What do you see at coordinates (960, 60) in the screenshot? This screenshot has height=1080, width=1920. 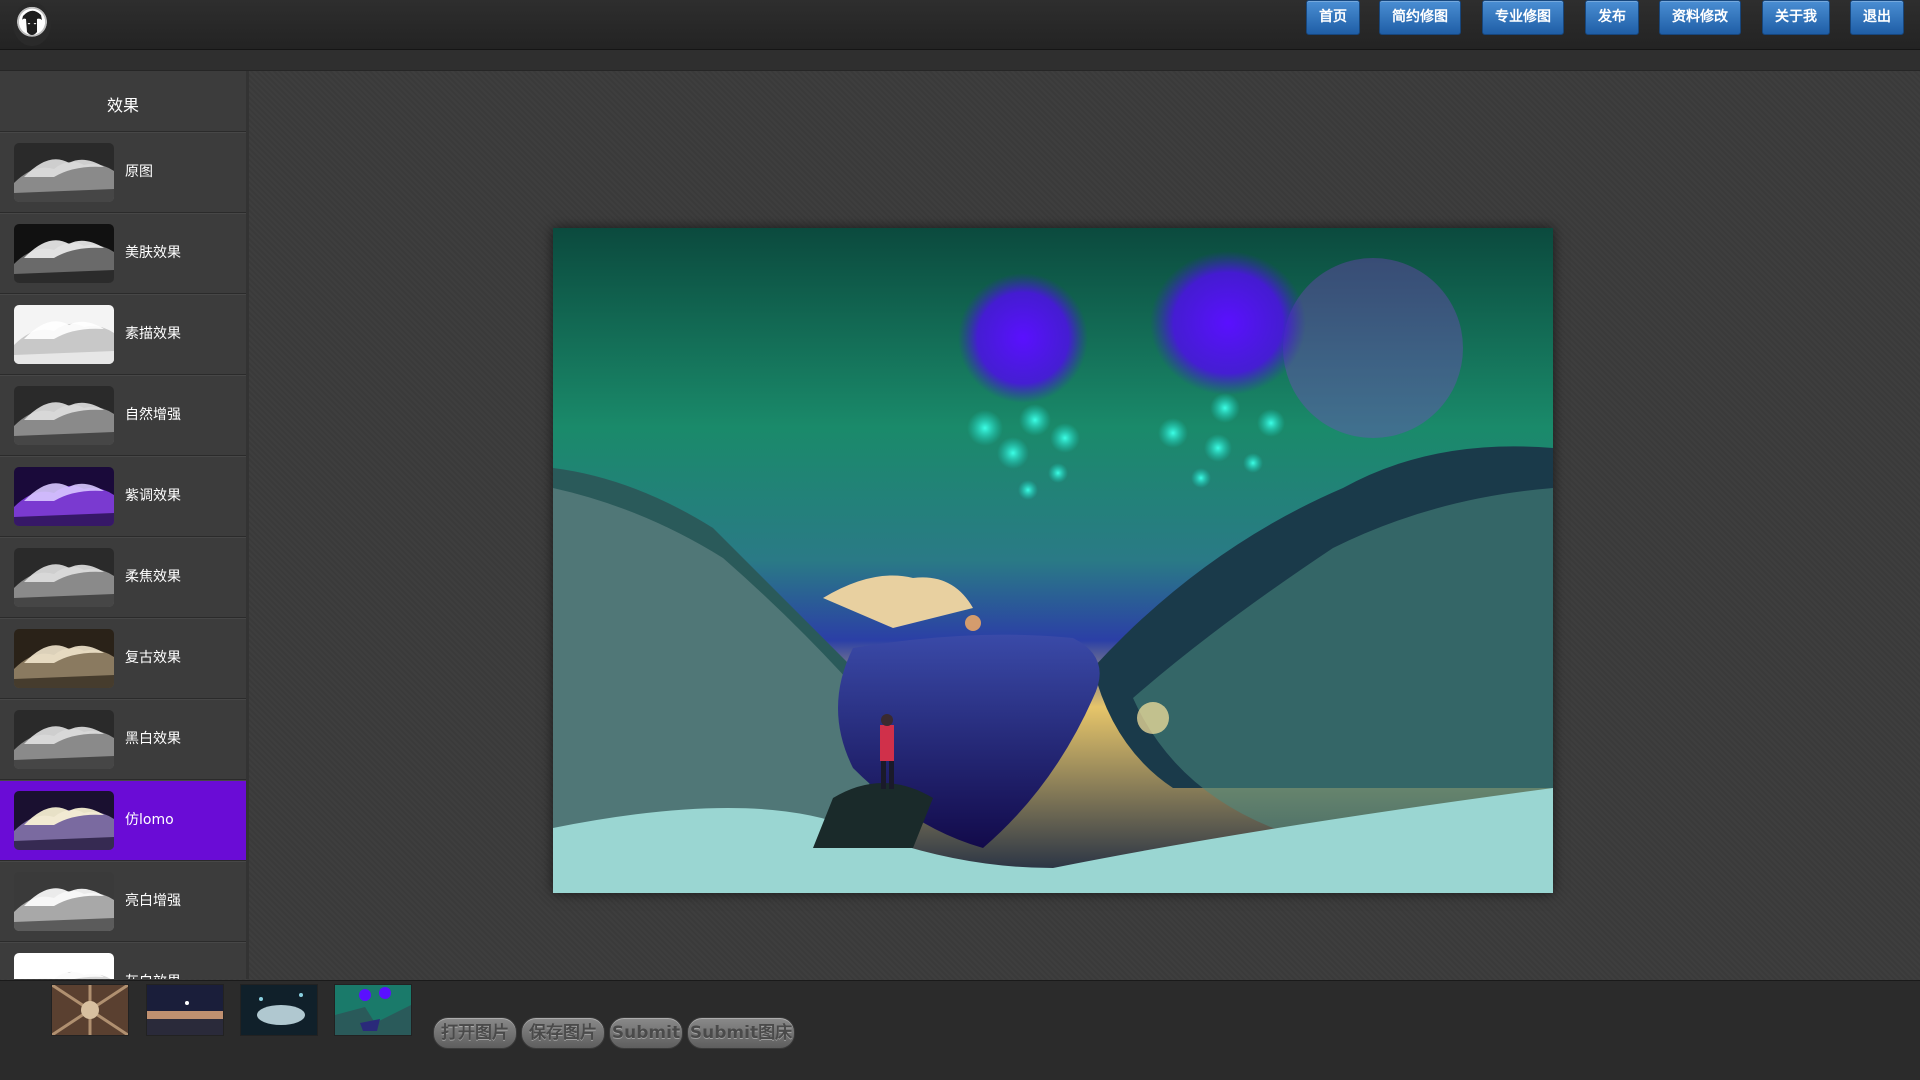 I see `sub-bar` at bounding box center [960, 60].